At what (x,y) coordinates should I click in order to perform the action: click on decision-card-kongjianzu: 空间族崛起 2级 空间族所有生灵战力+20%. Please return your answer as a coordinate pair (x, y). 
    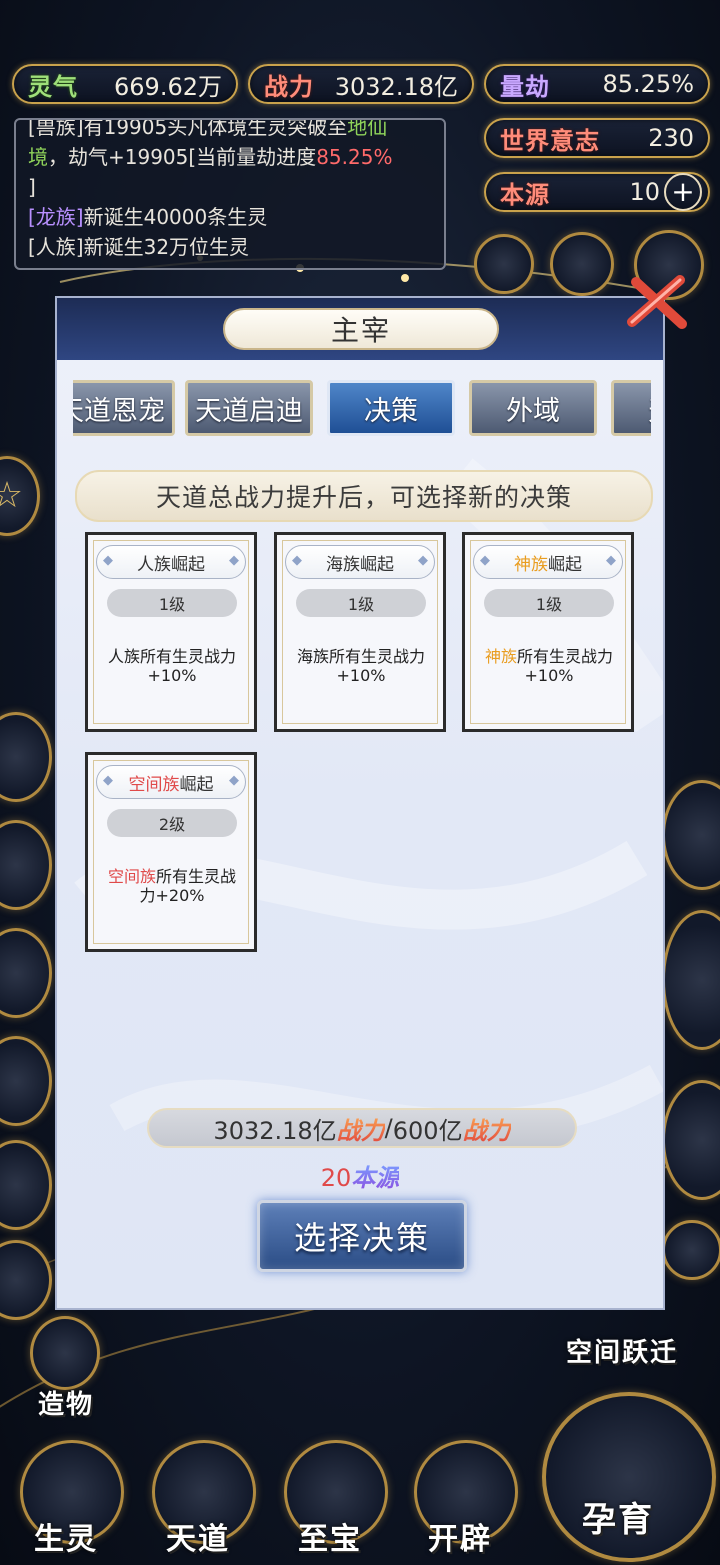
    Looking at the image, I should click on (171, 852).